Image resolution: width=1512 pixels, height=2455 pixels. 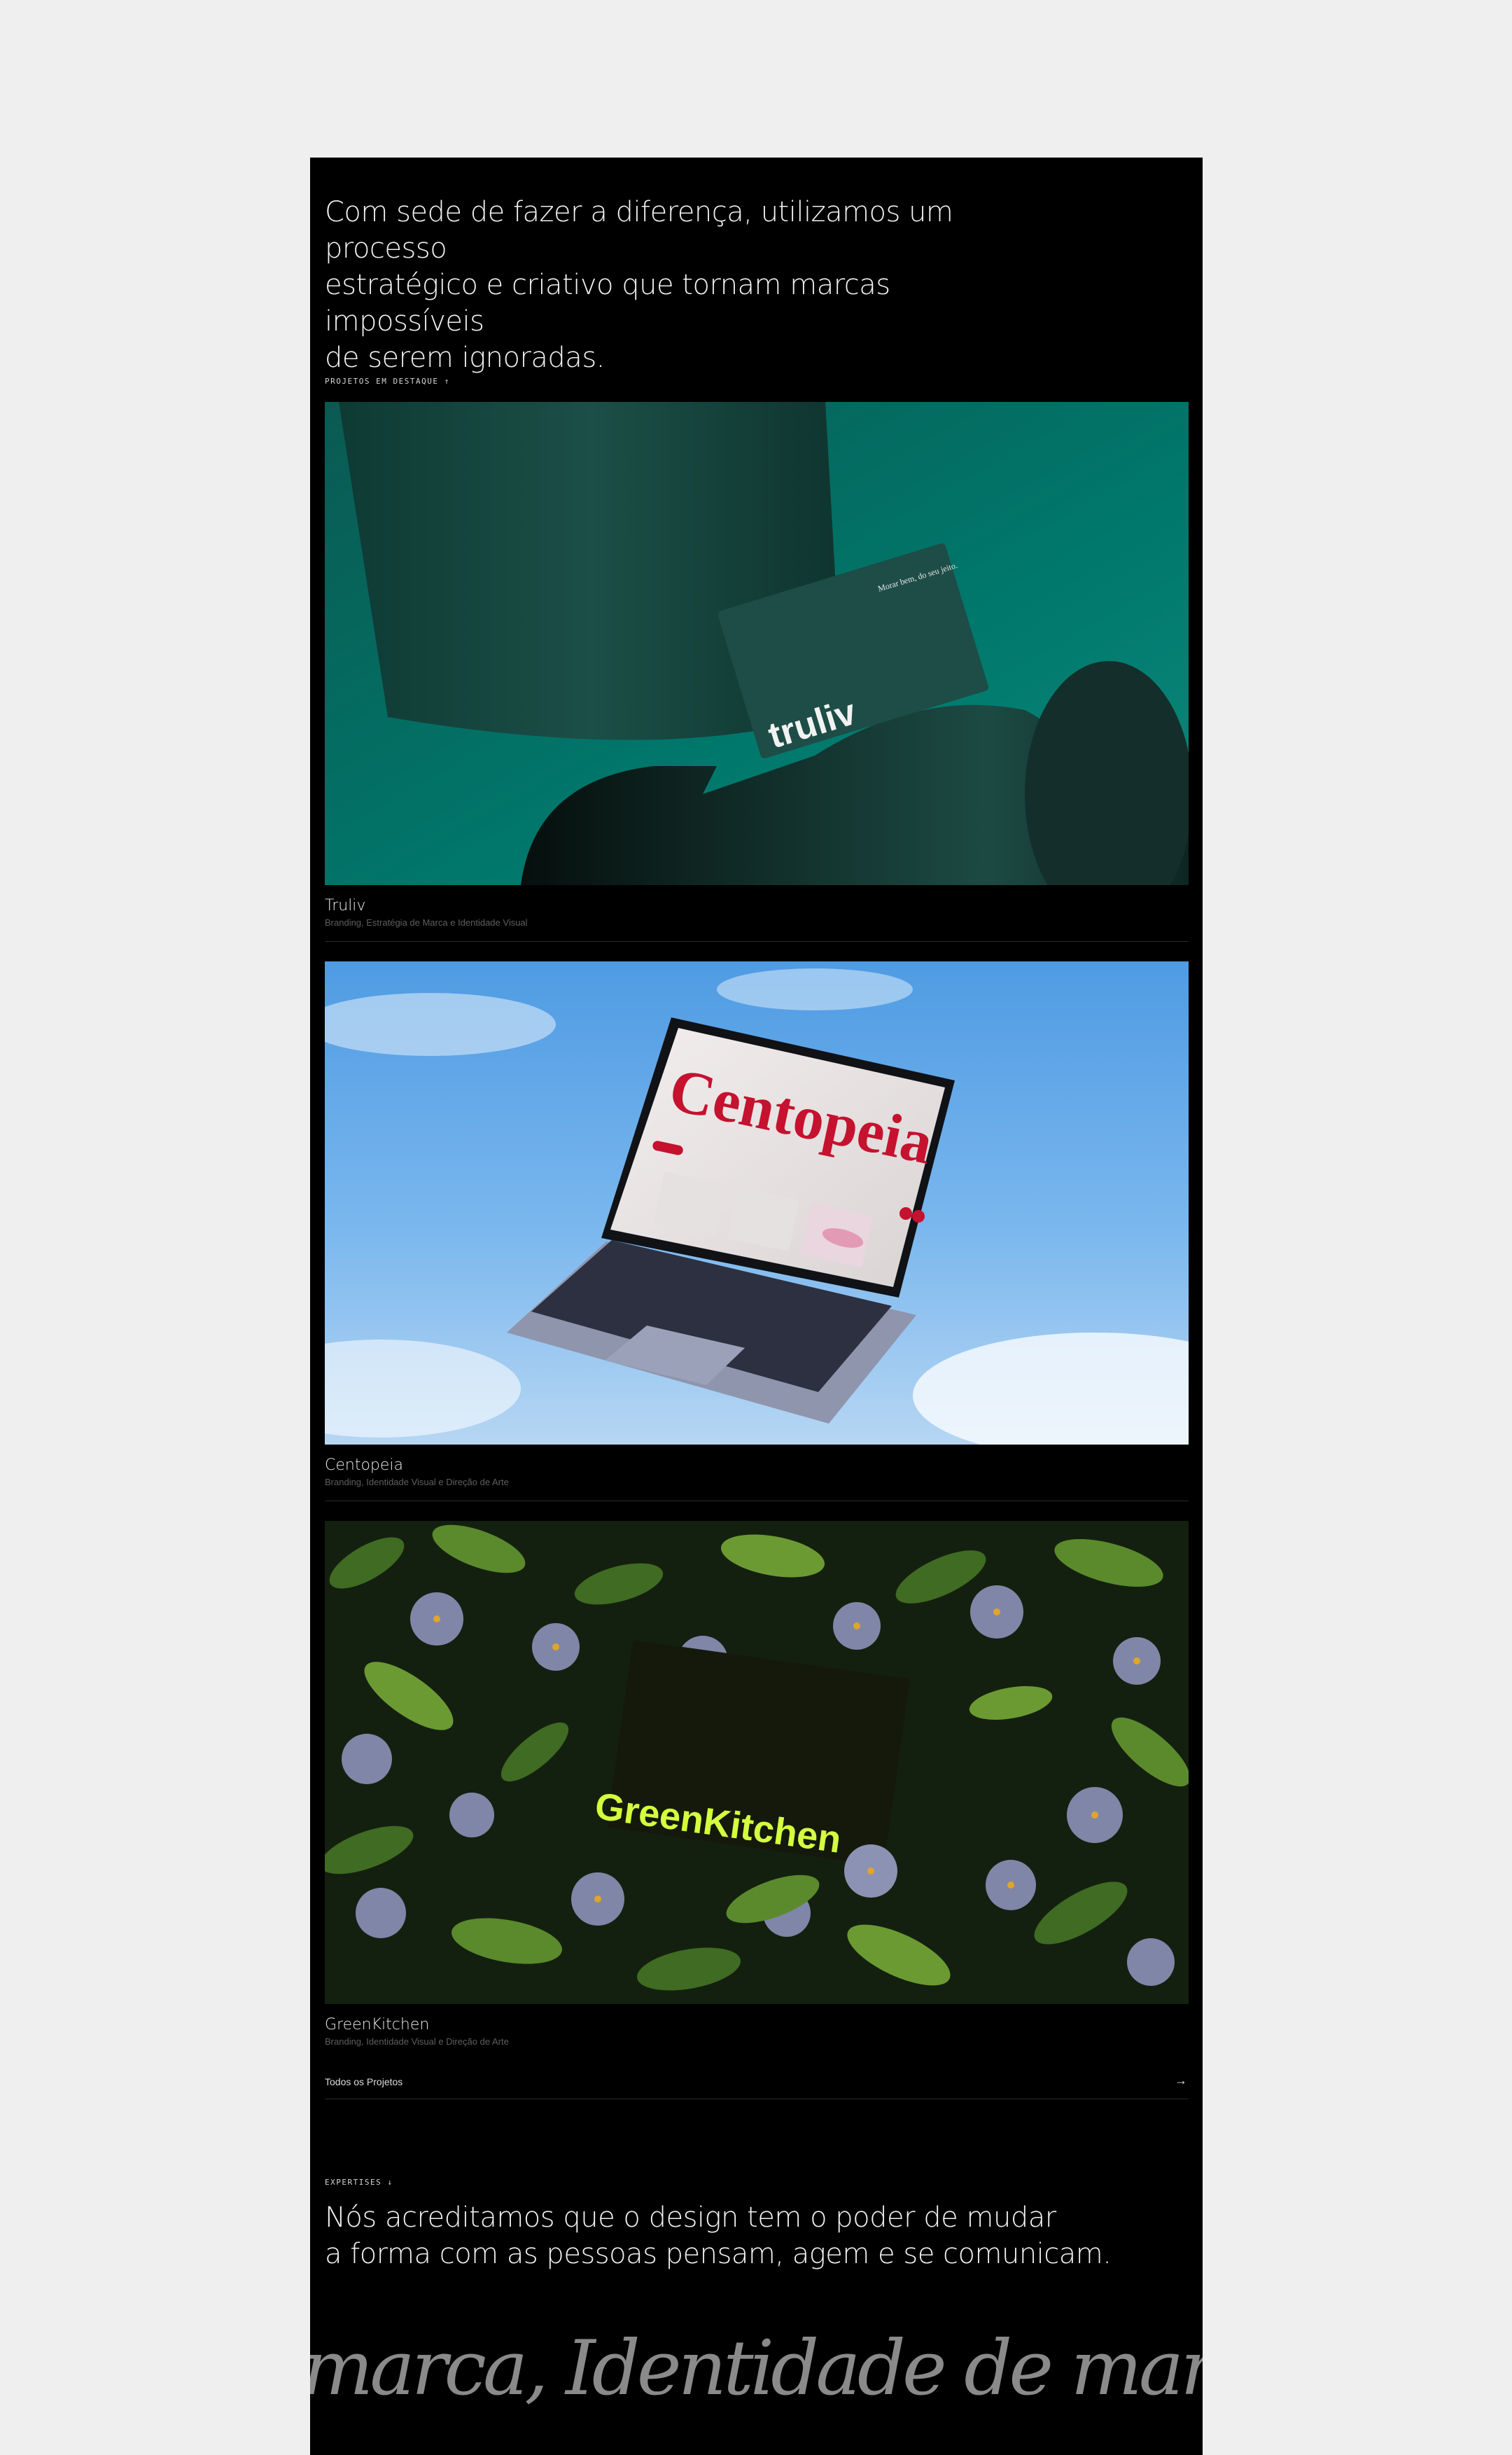 I want to click on featured-projects-label: PROJETOS EM DESTAQUE ↑, so click(x=387, y=382).